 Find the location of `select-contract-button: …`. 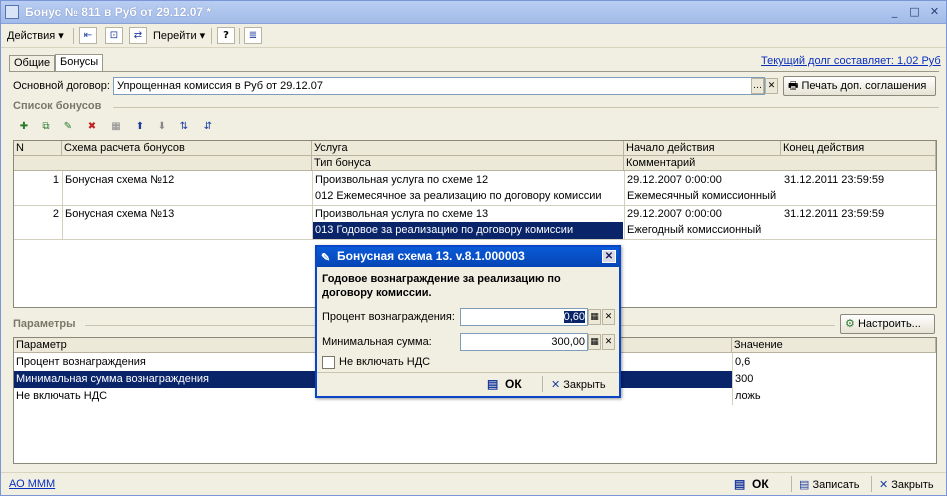

select-contract-button: … is located at coordinates (757, 86).